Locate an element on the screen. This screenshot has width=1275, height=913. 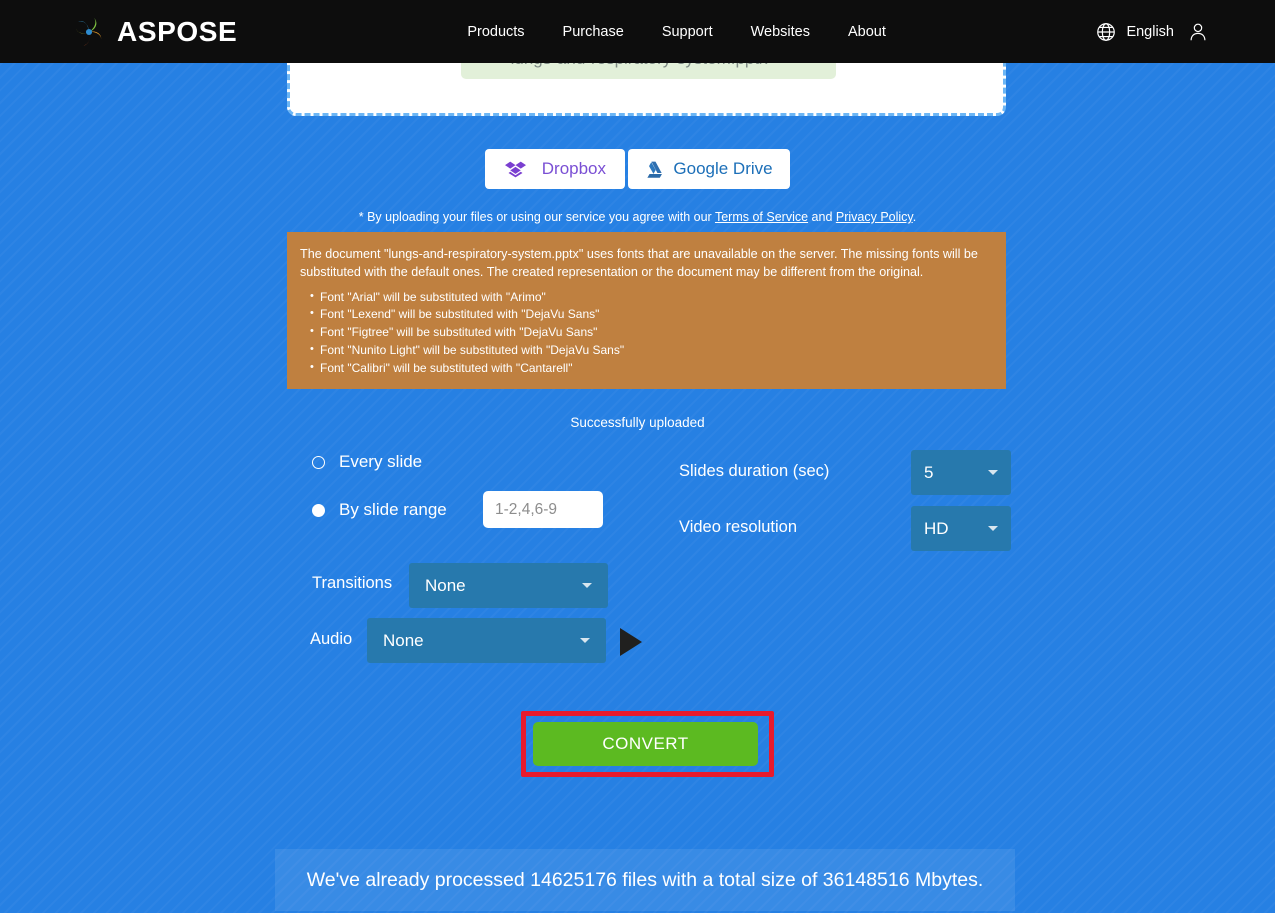
terms-of-service-link: Terms of Service is located at coordinates (761, 217).